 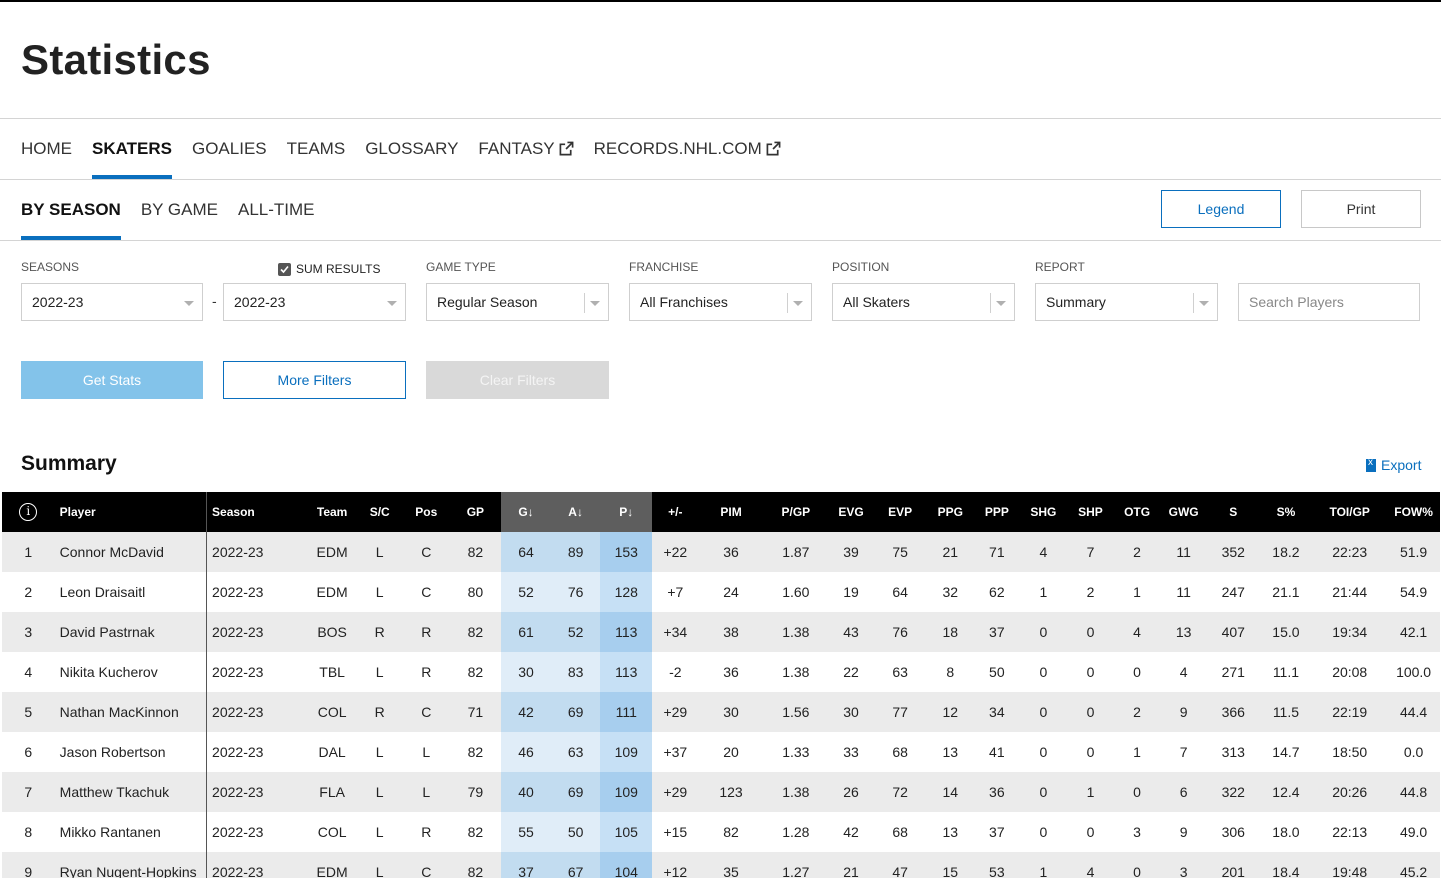 I want to click on column-header: Team, so click(x=332, y=512).